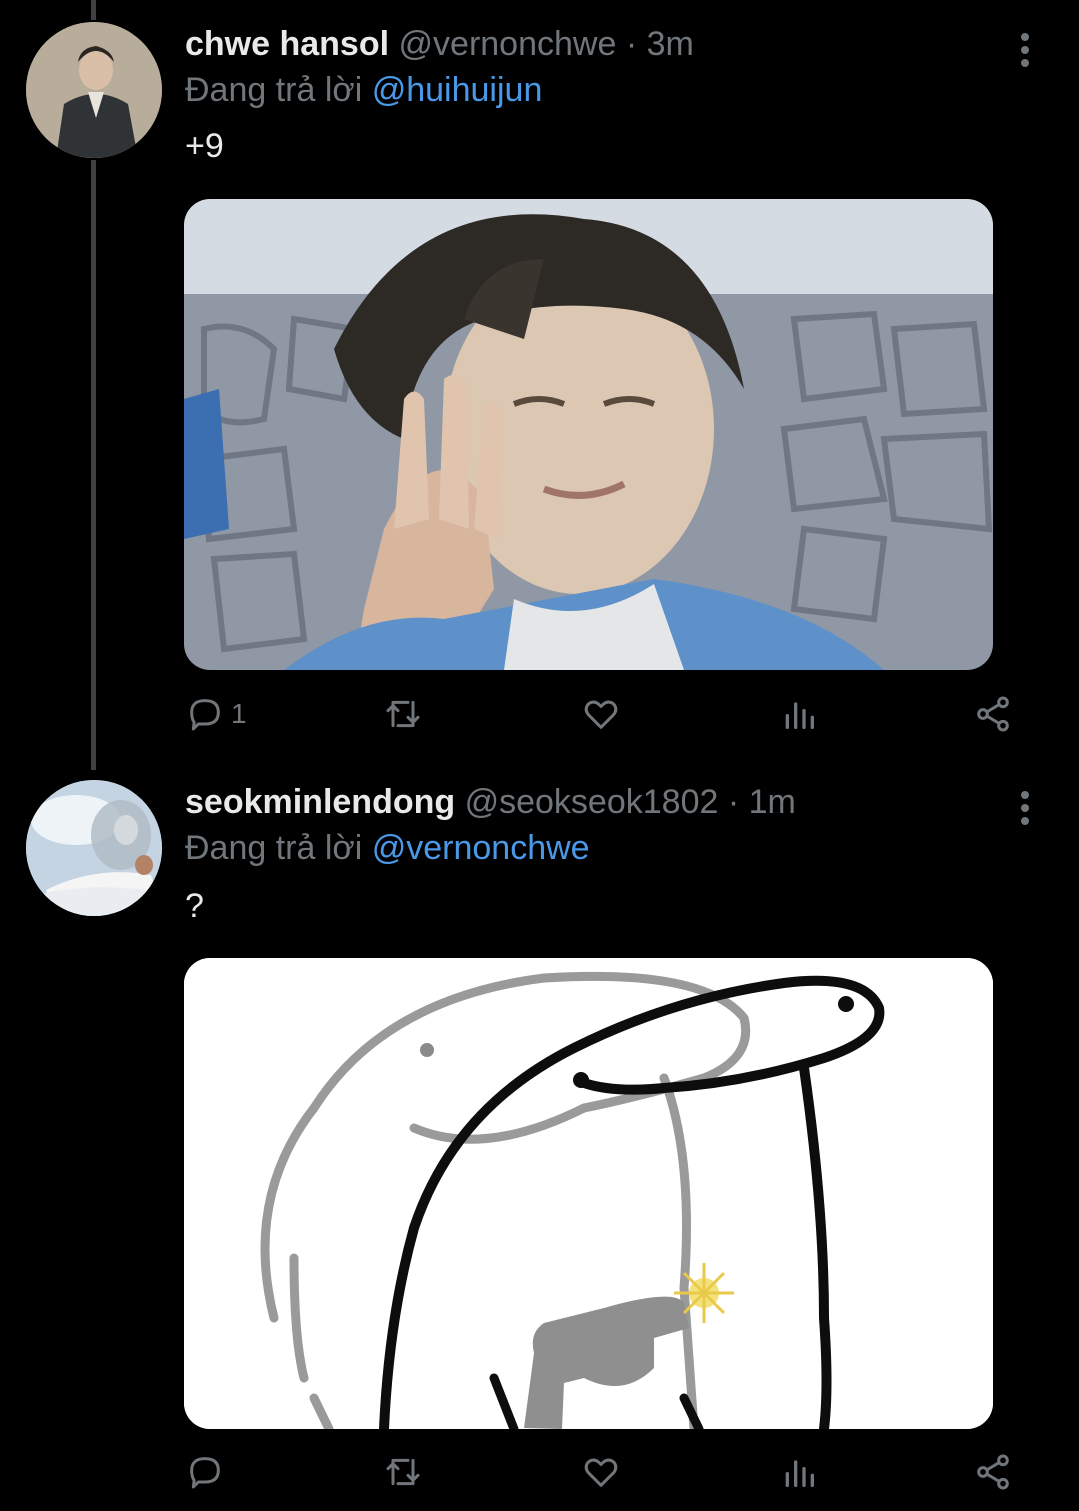  I want to click on display-name: seokminlendong, so click(320, 802).